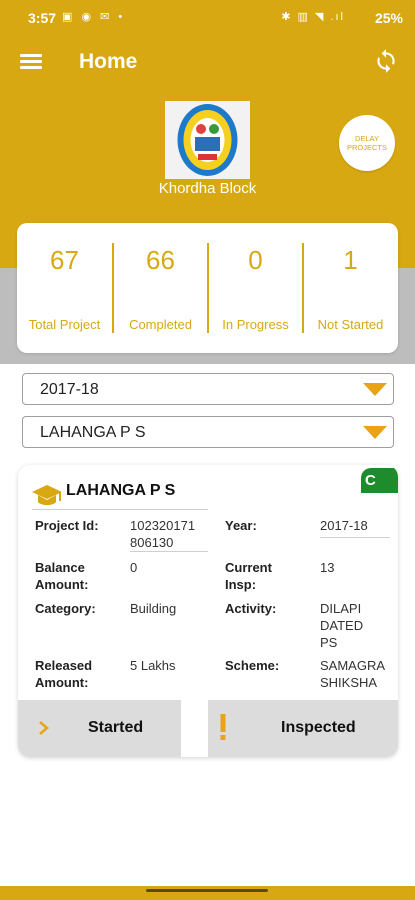  I want to click on block-name: Khordha Block, so click(207, 188).